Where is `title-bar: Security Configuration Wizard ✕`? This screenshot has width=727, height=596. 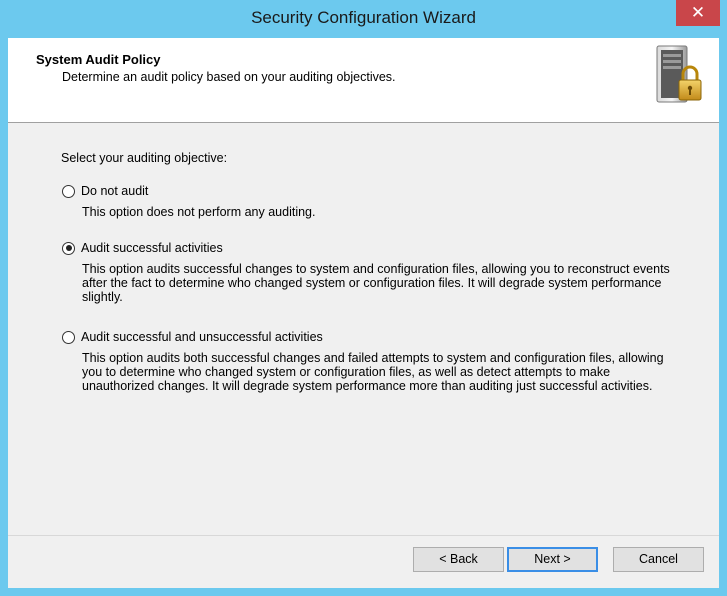 title-bar: Security Configuration Wizard ✕ is located at coordinates (363, 19).